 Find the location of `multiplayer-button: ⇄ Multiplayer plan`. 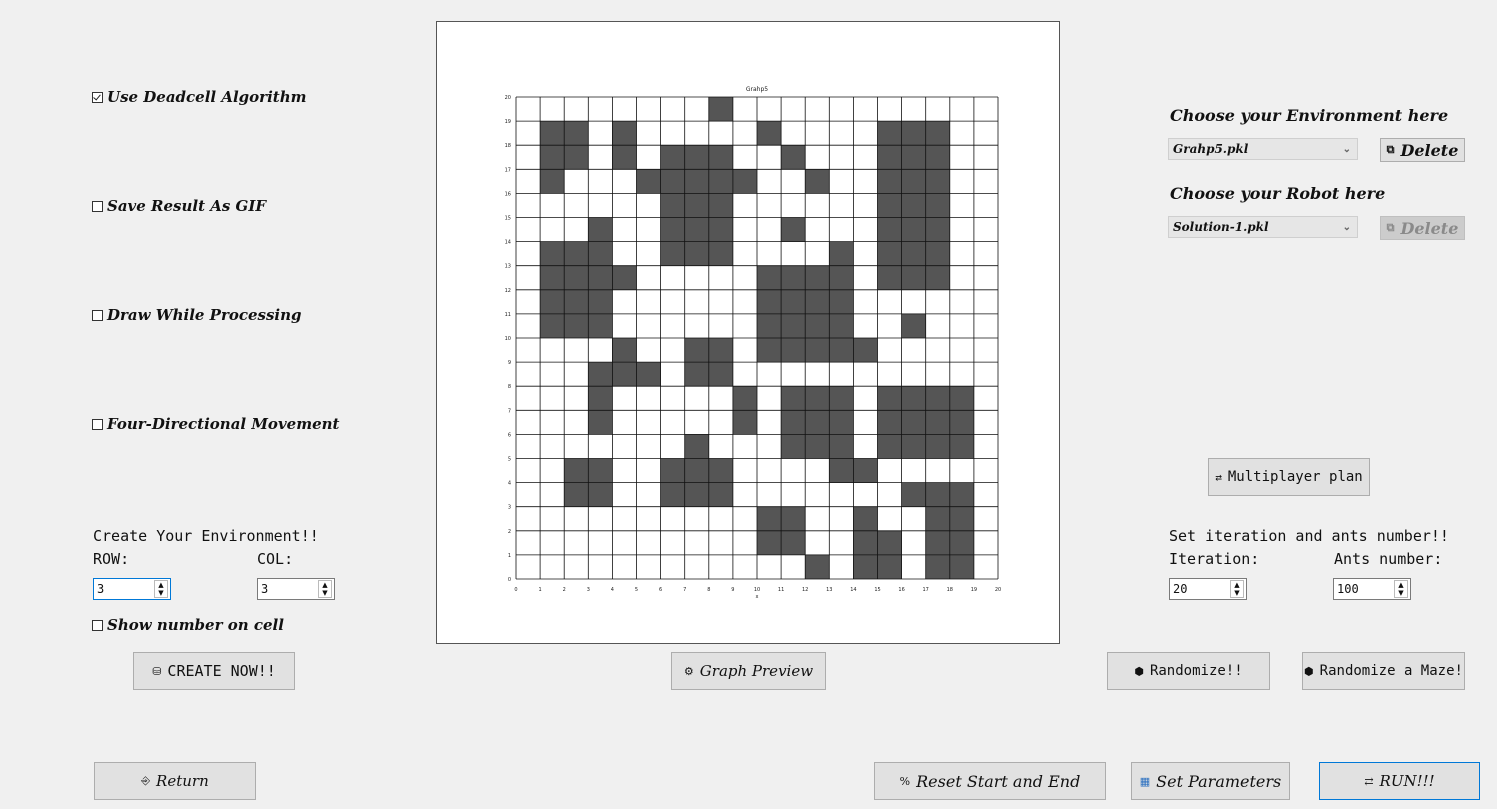

multiplayer-button: ⇄ Multiplayer plan is located at coordinates (1289, 477).